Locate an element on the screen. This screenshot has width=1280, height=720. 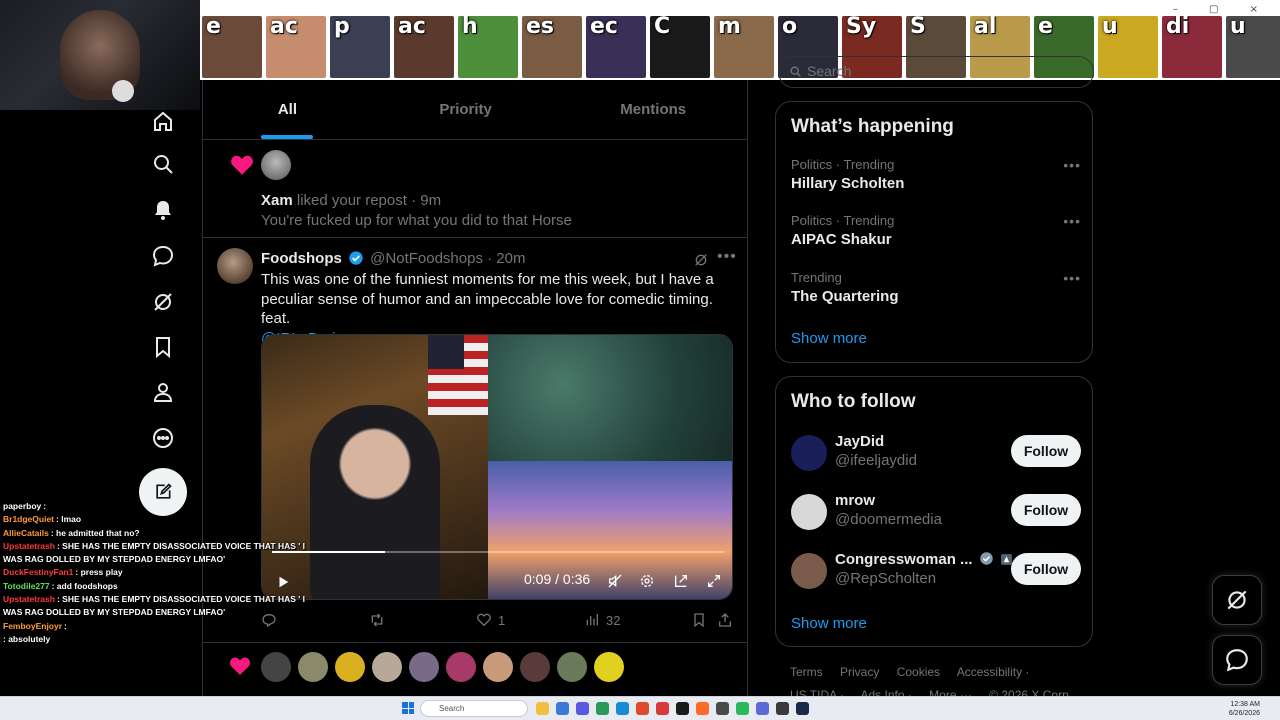
picture-in-picture-icon is located at coordinates (681, 581).